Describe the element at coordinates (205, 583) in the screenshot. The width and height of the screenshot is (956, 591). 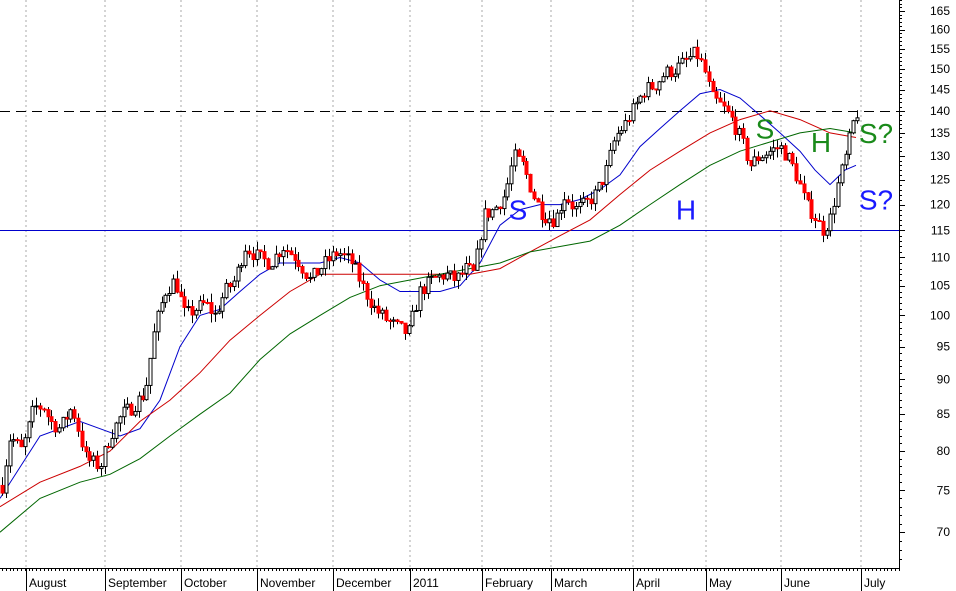
I see `x-tick-label: October` at that location.